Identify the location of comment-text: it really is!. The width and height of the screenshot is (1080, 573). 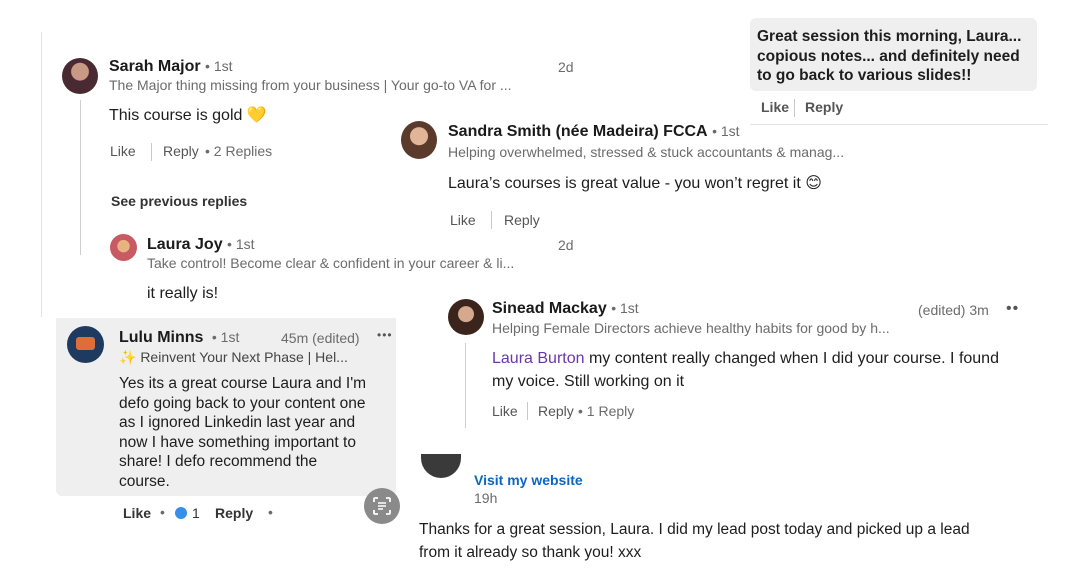
(183, 293).